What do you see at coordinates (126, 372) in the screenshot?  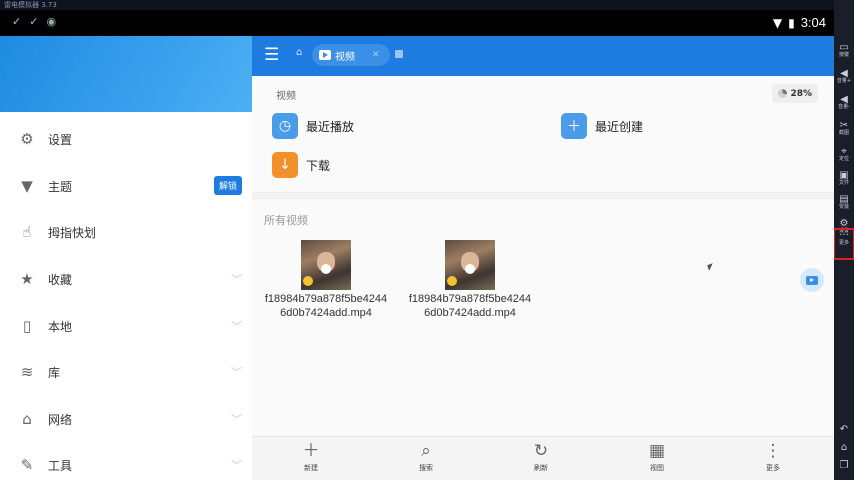 I see `drawer-item-library: ≋ 库 ﹀` at bounding box center [126, 372].